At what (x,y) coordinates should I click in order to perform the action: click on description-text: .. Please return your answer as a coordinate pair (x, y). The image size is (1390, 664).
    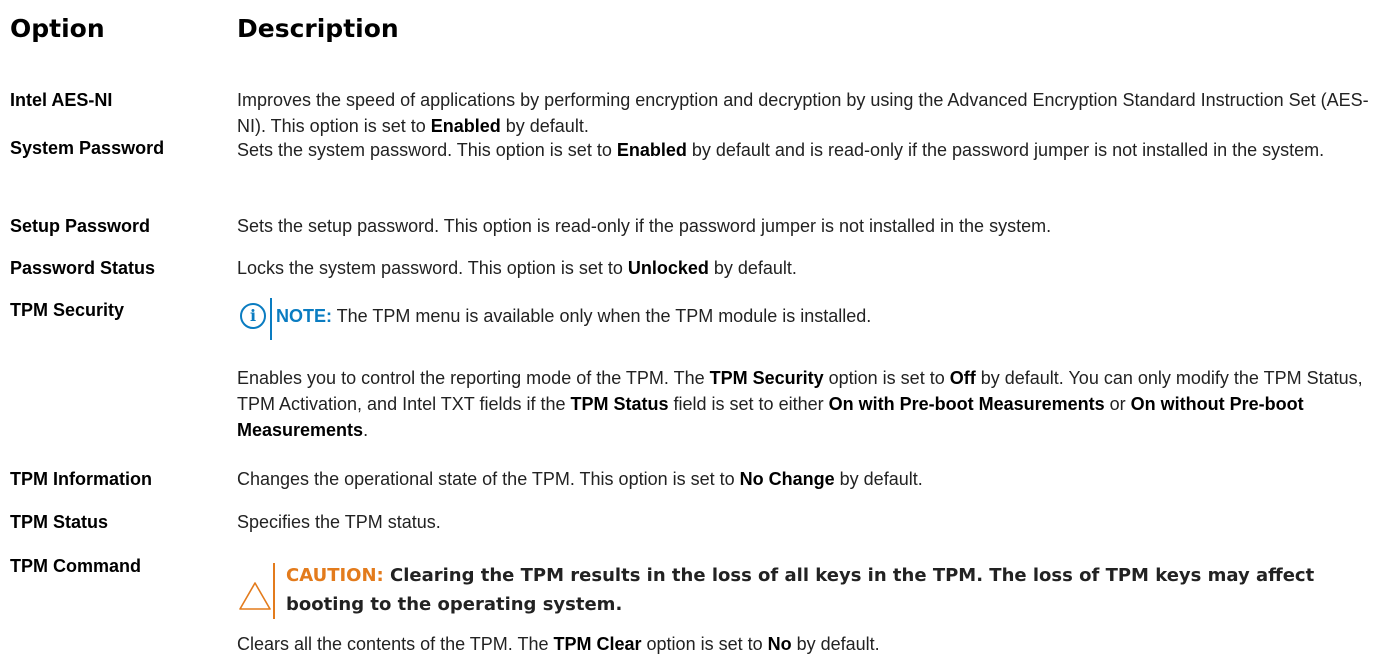
    Looking at the image, I should click on (366, 430).